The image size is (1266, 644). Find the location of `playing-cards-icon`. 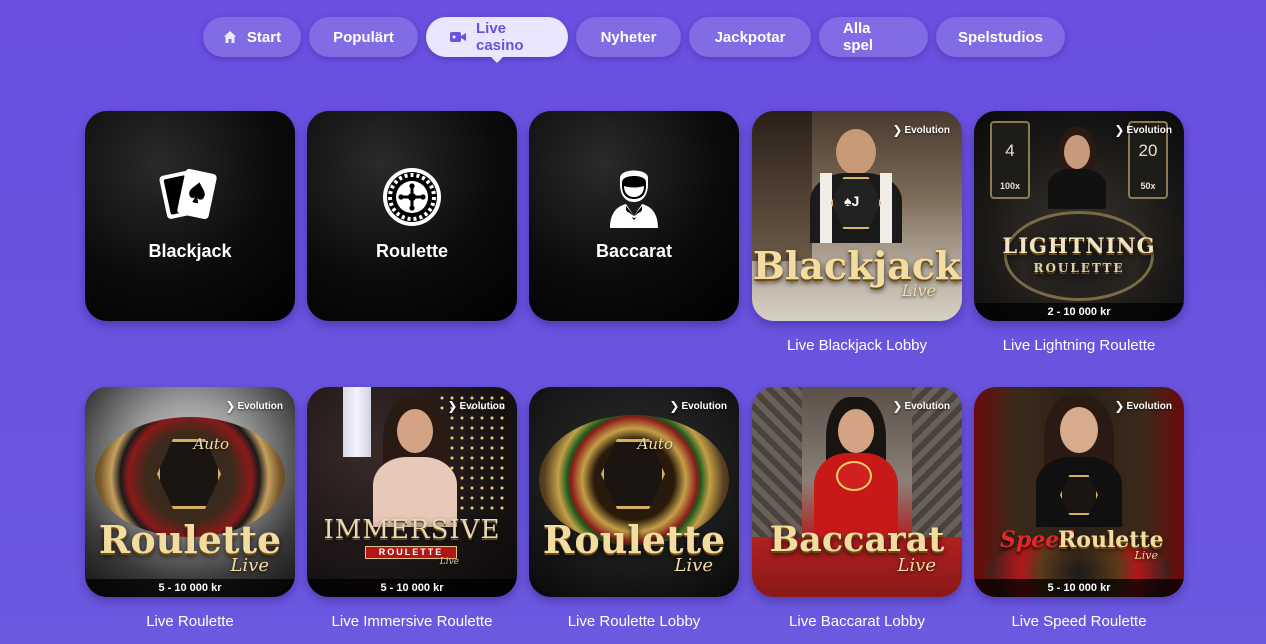

playing-cards-icon is located at coordinates (190, 197).